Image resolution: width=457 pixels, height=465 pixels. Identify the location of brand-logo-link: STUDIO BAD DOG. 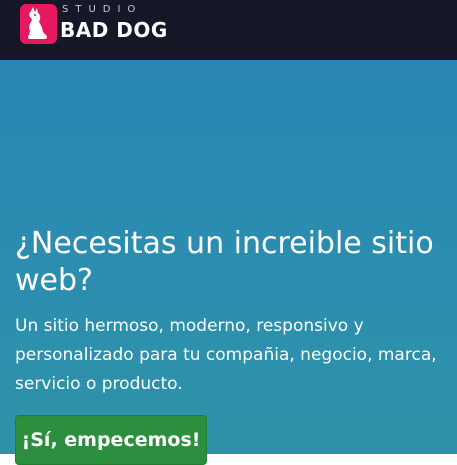
(94, 24).